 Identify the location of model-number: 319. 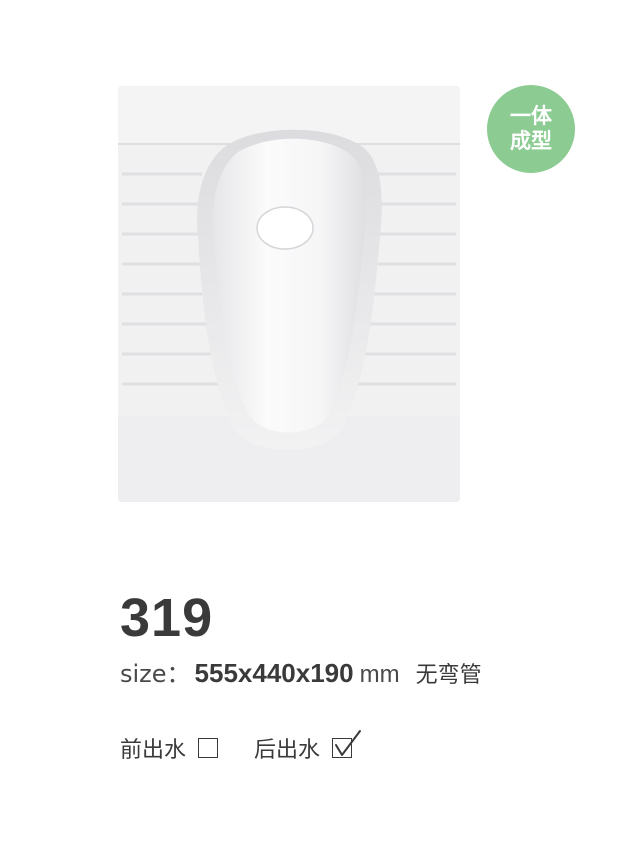
(167, 618).